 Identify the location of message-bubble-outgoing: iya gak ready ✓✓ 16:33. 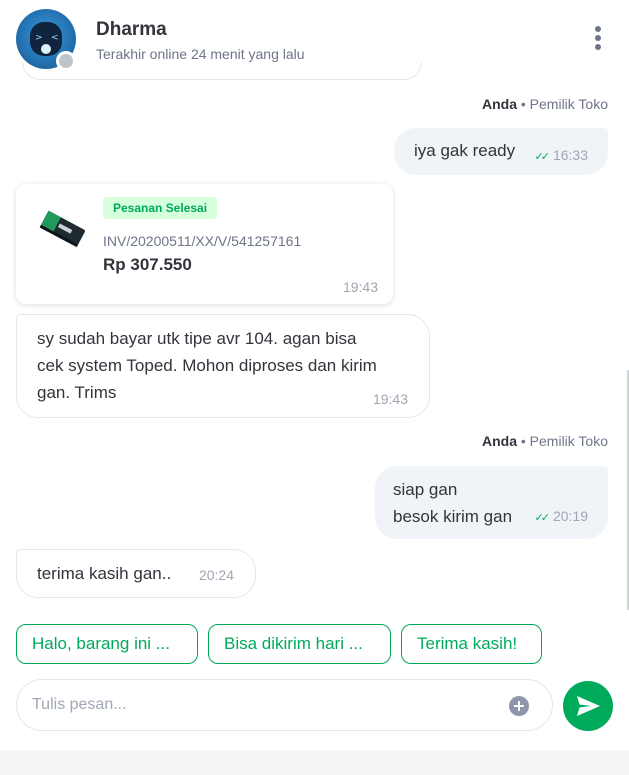
(501, 151).